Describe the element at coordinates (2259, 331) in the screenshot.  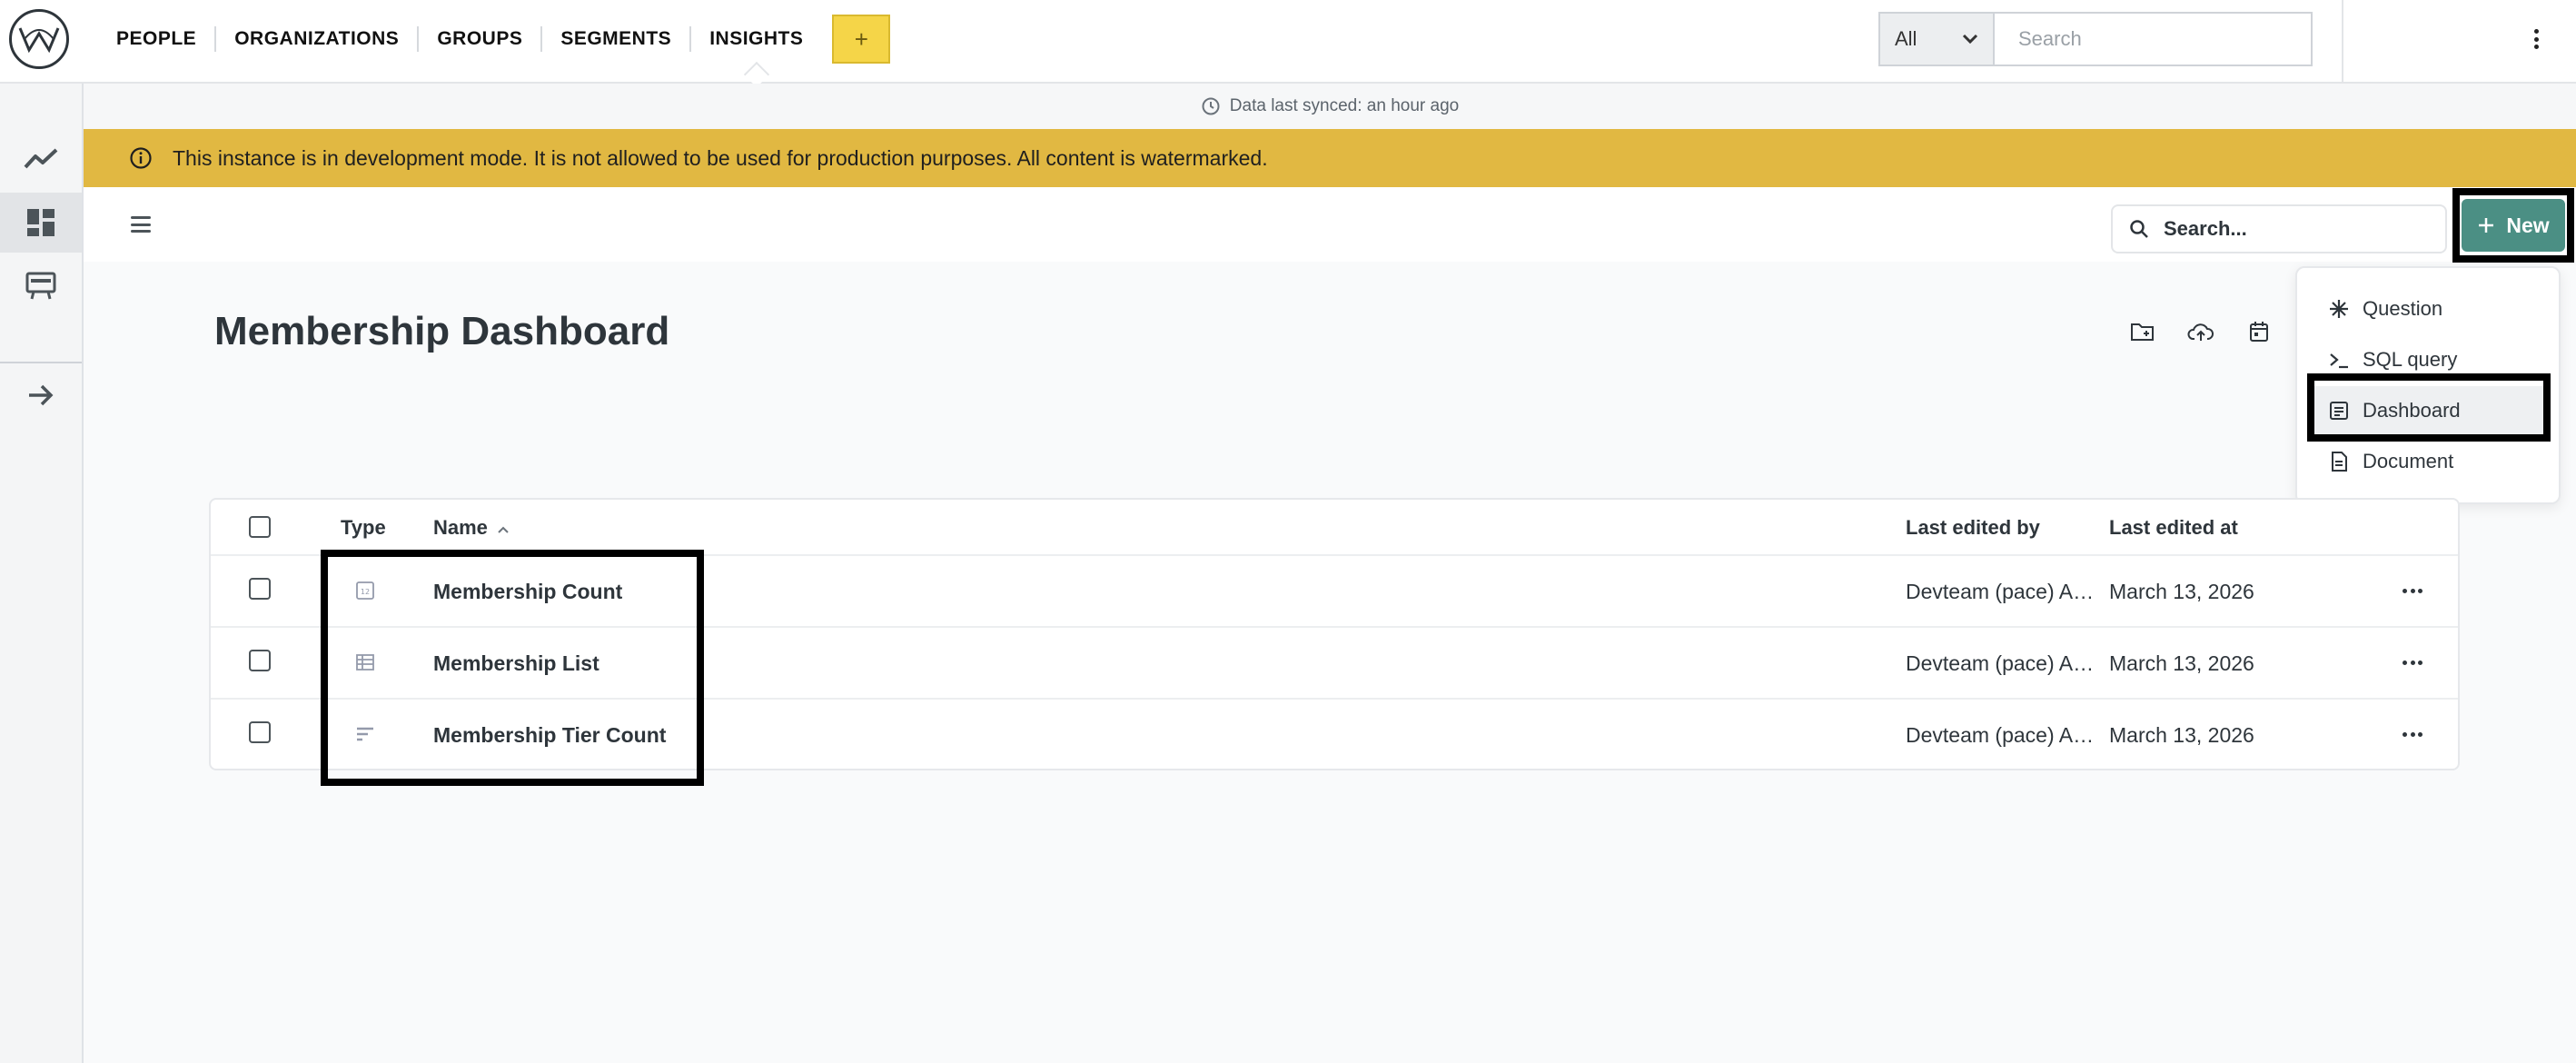
I see `calendar-icon` at that location.